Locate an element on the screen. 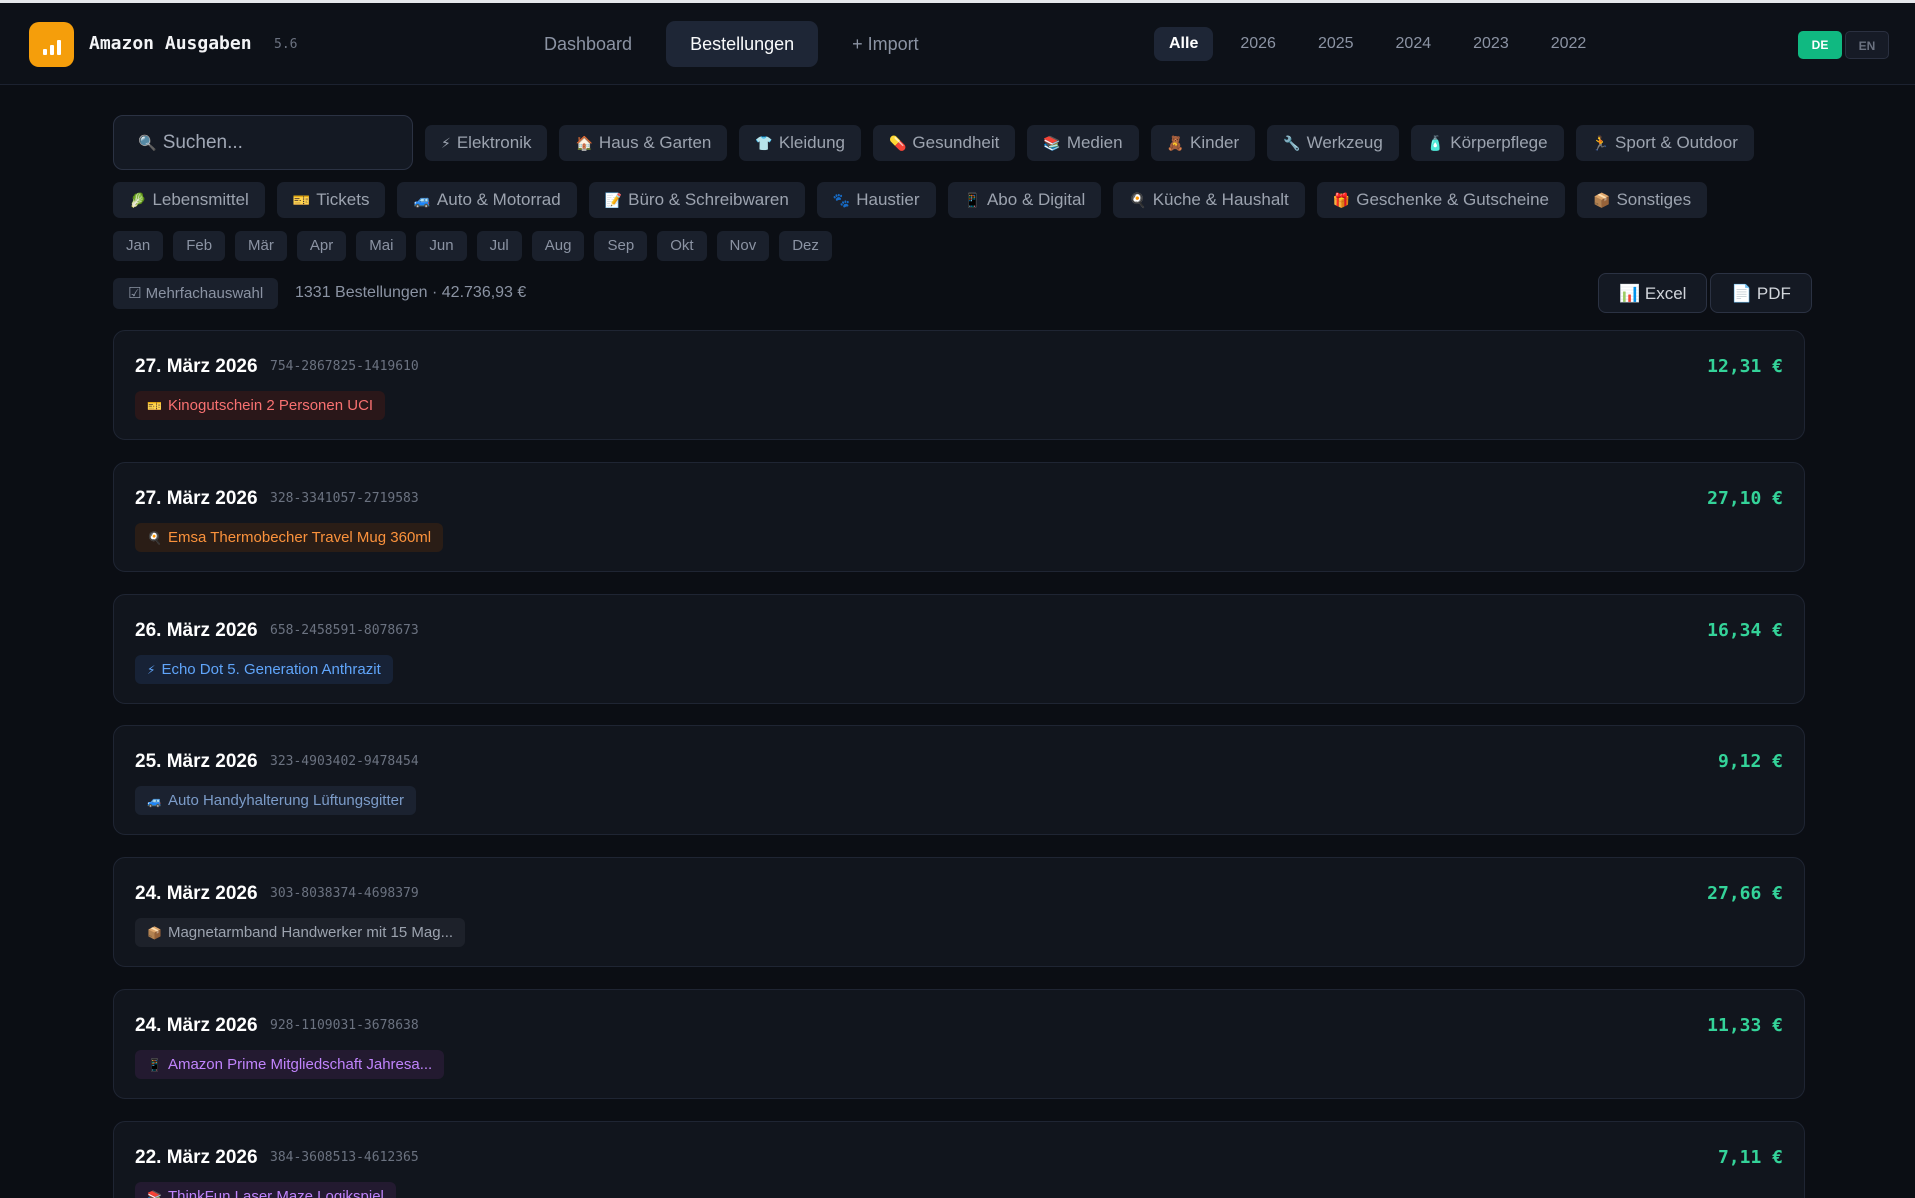 This screenshot has width=1915, height=1198. category-chip-gesundheit: 💊 Gesundheit is located at coordinates (944, 143).